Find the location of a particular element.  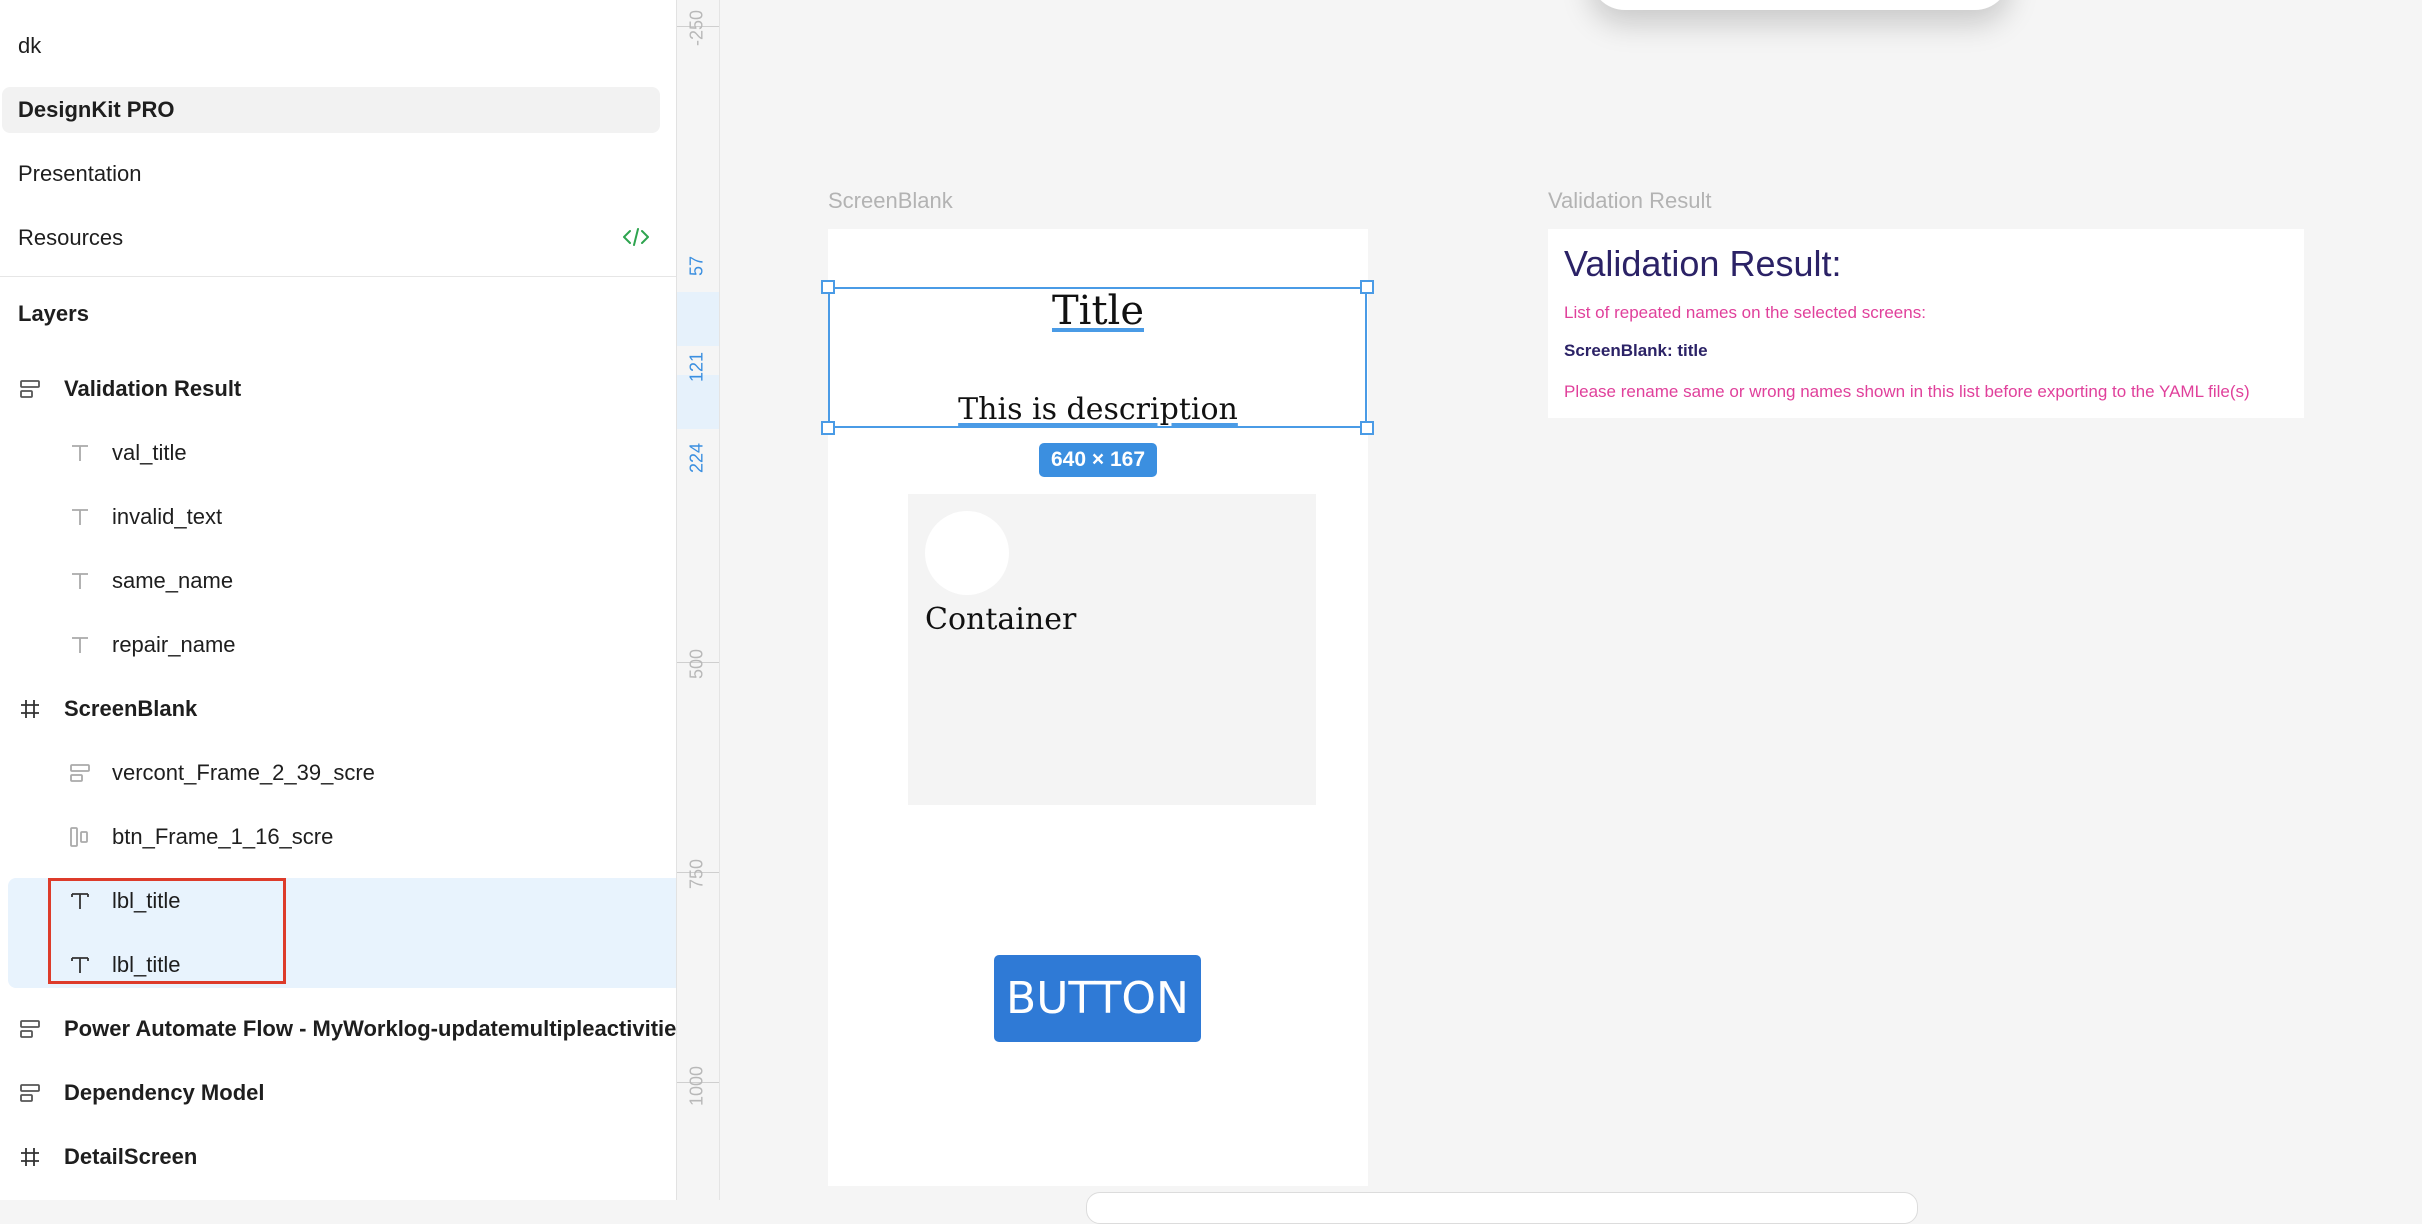

layers-heading: Layers is located at coordinates (53, 313).